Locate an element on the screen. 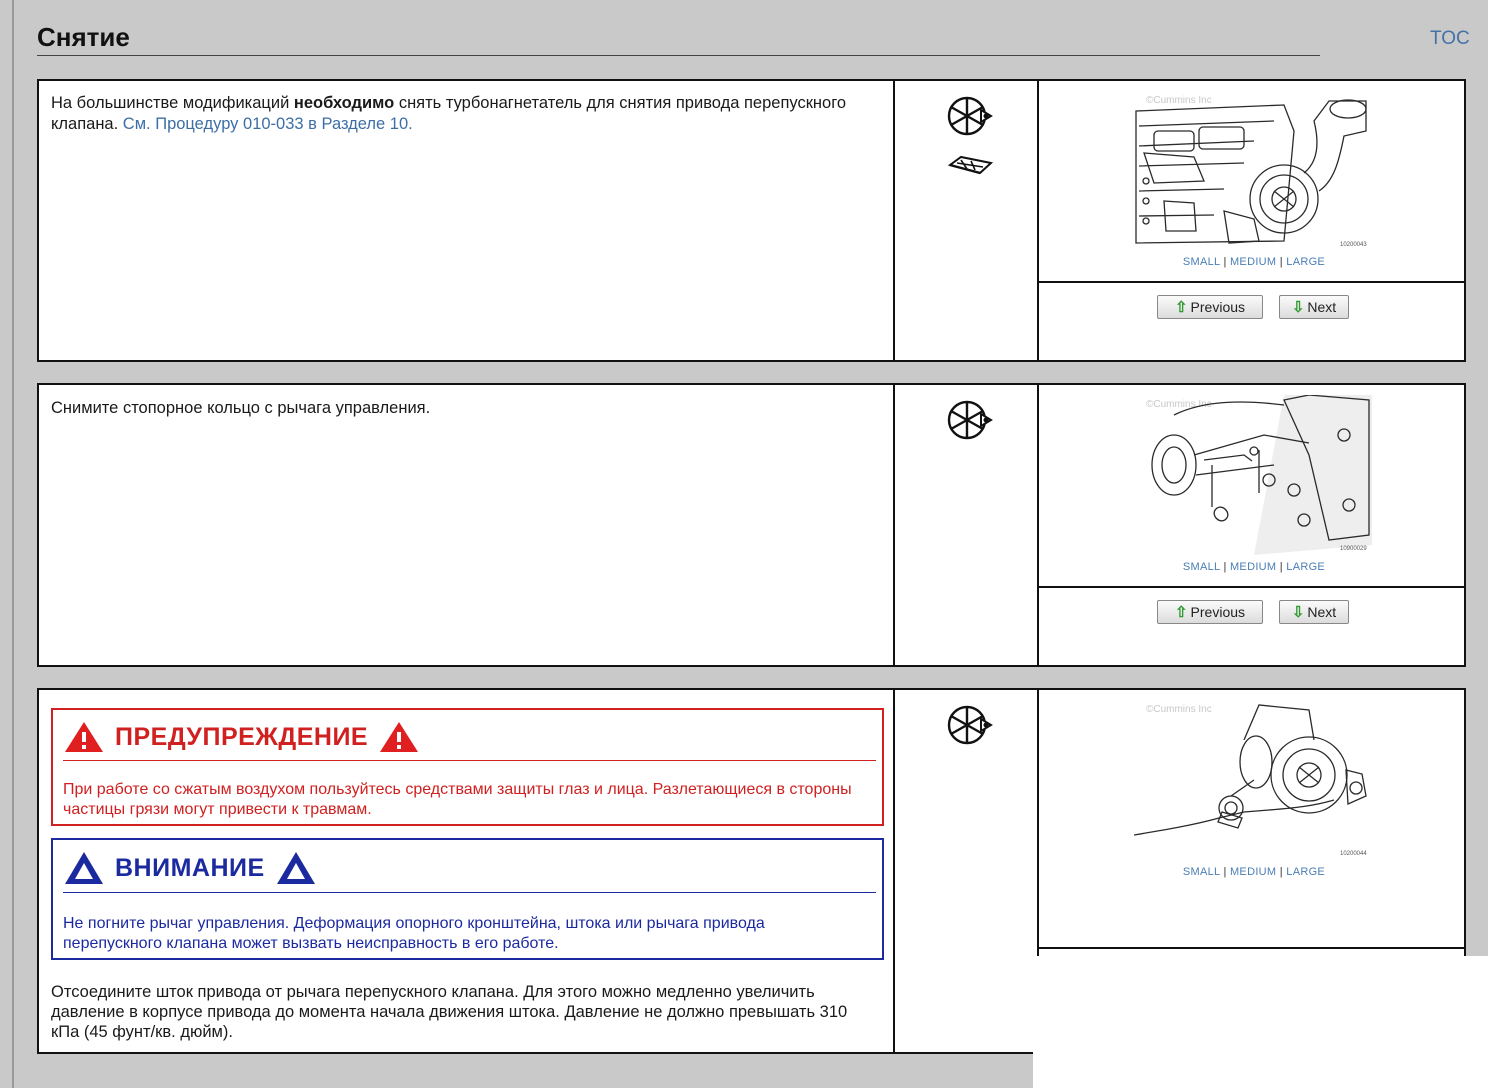  page-title: Снятие is located at coordinates (83, 37).